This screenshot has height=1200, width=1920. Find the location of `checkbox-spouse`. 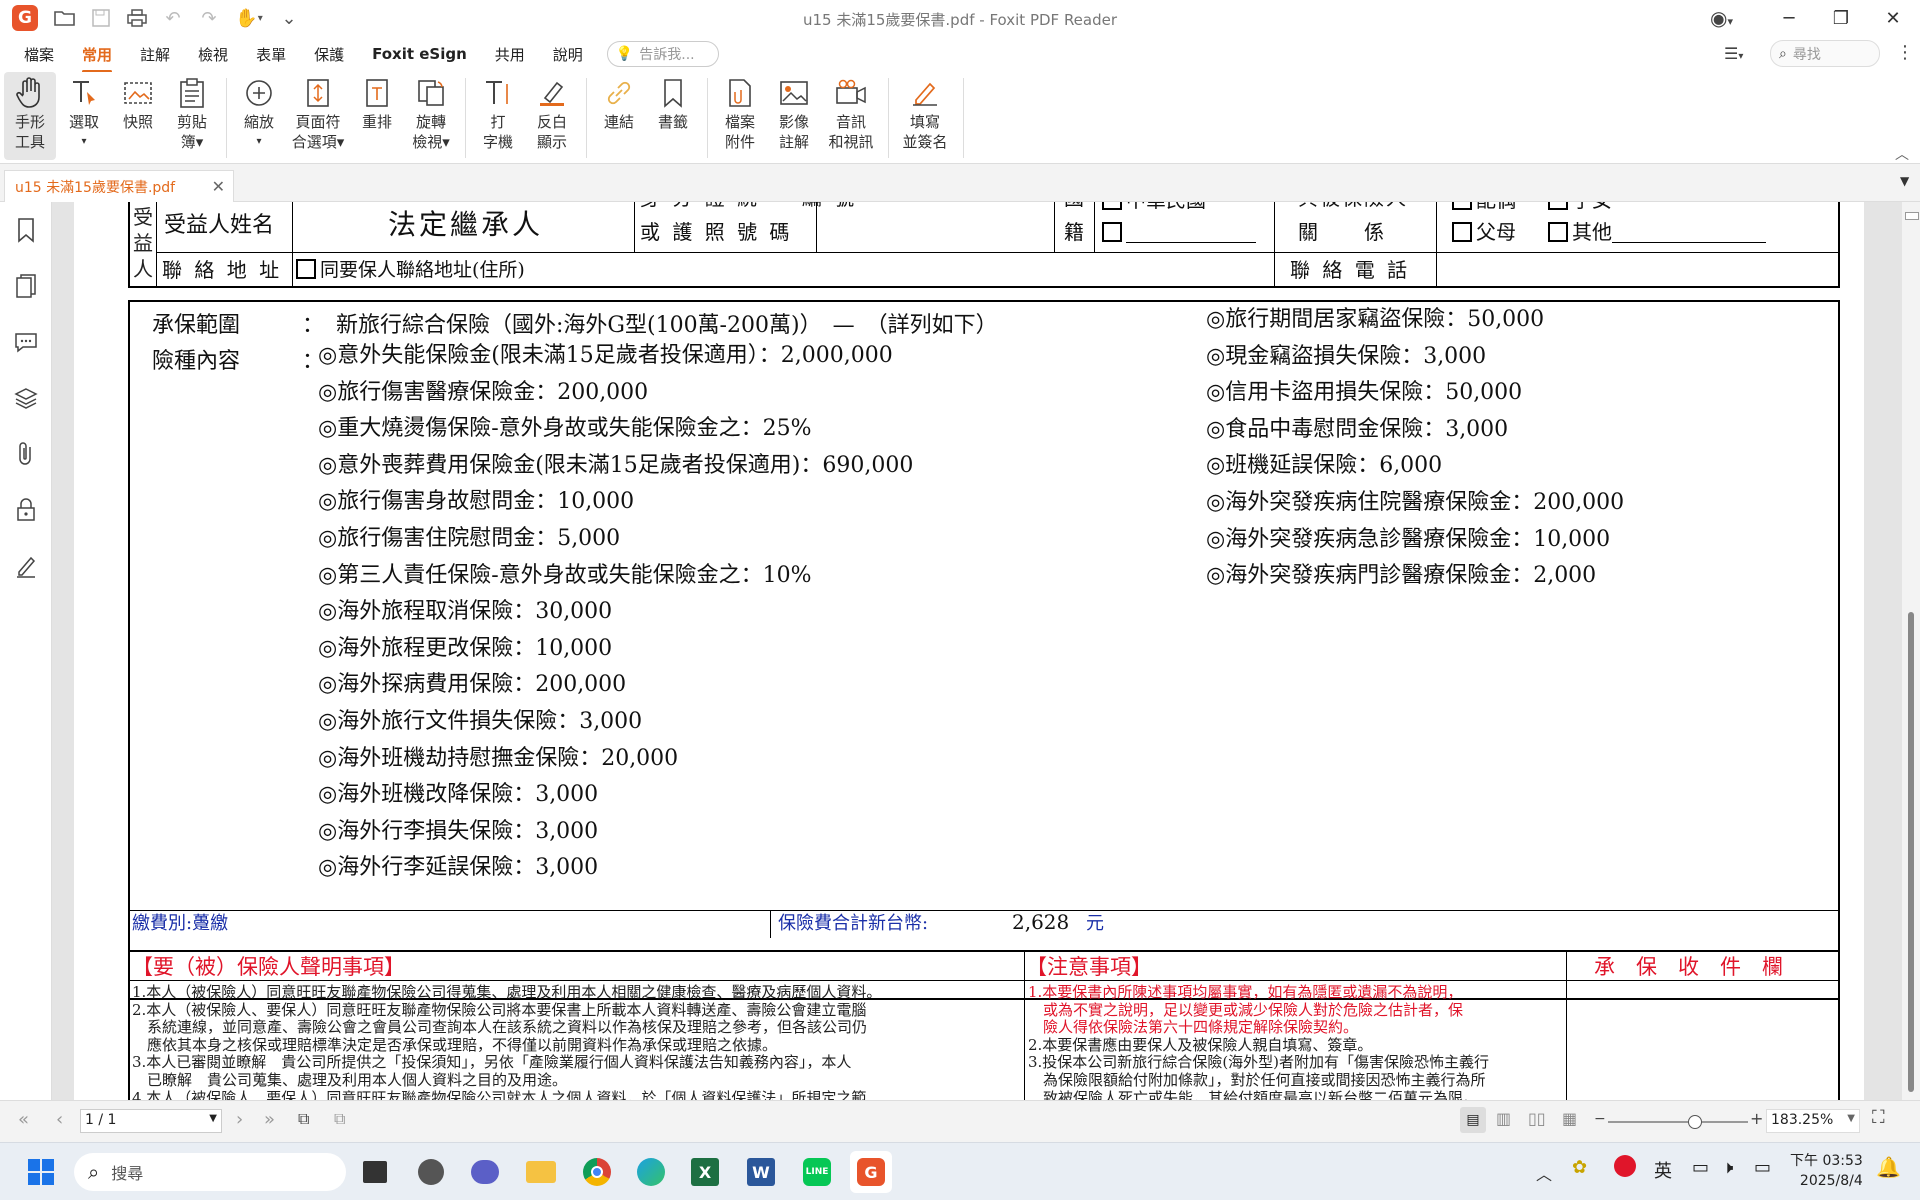

checkbox-spouse is located at coordinates (1462, 206).